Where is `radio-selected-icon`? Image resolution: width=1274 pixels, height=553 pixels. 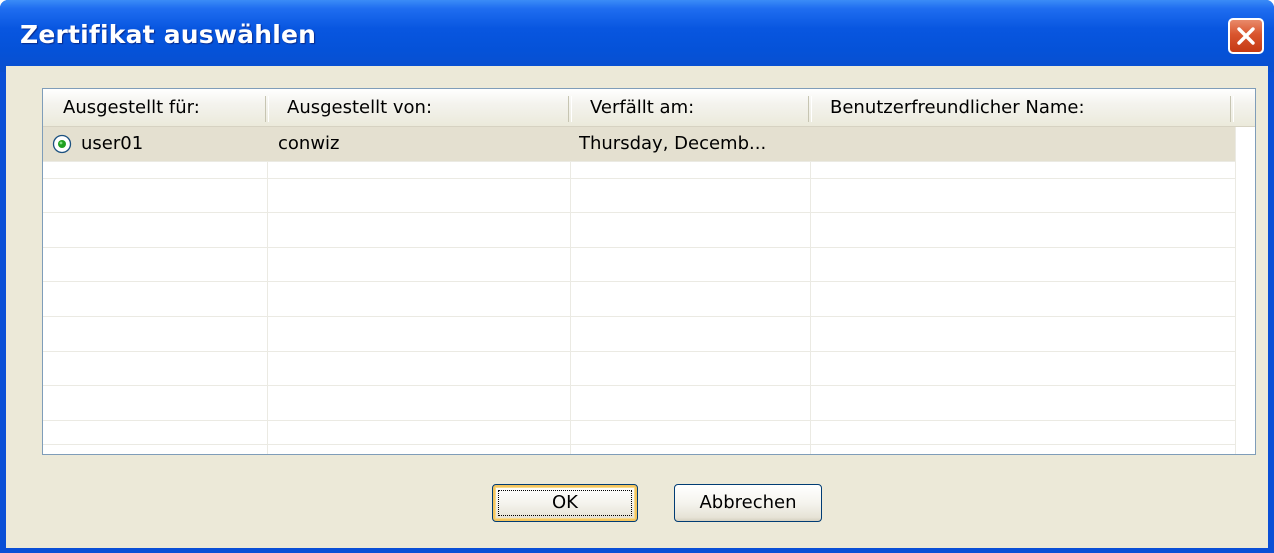 radio-selected-icon is located at coordinates (62, 144).